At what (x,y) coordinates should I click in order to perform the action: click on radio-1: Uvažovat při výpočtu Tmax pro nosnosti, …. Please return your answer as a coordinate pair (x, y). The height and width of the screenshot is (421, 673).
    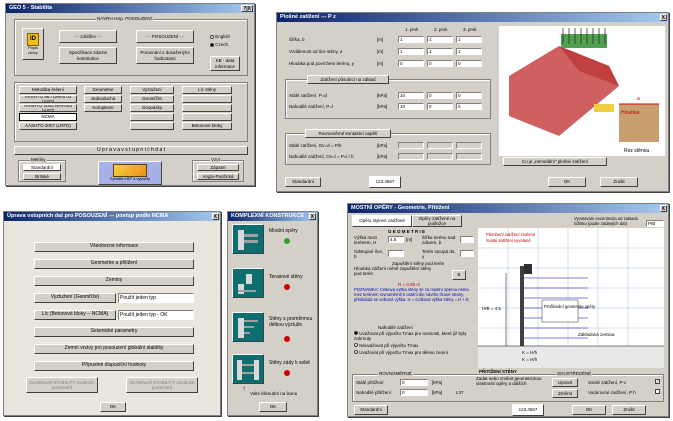
    Looking at the image, I should click on (413, 336).